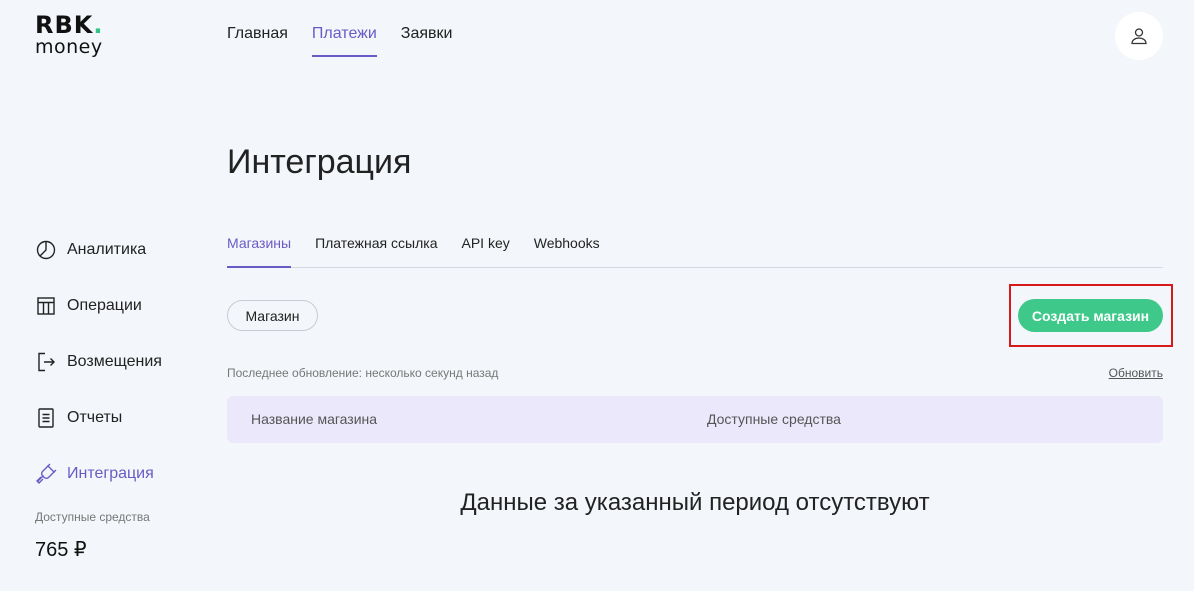 This screenshot has height=591, width=1194. Describe the element at coordinates (69, 25) in the screenshot. I see `logo-wordmark: RBK.` at that location.